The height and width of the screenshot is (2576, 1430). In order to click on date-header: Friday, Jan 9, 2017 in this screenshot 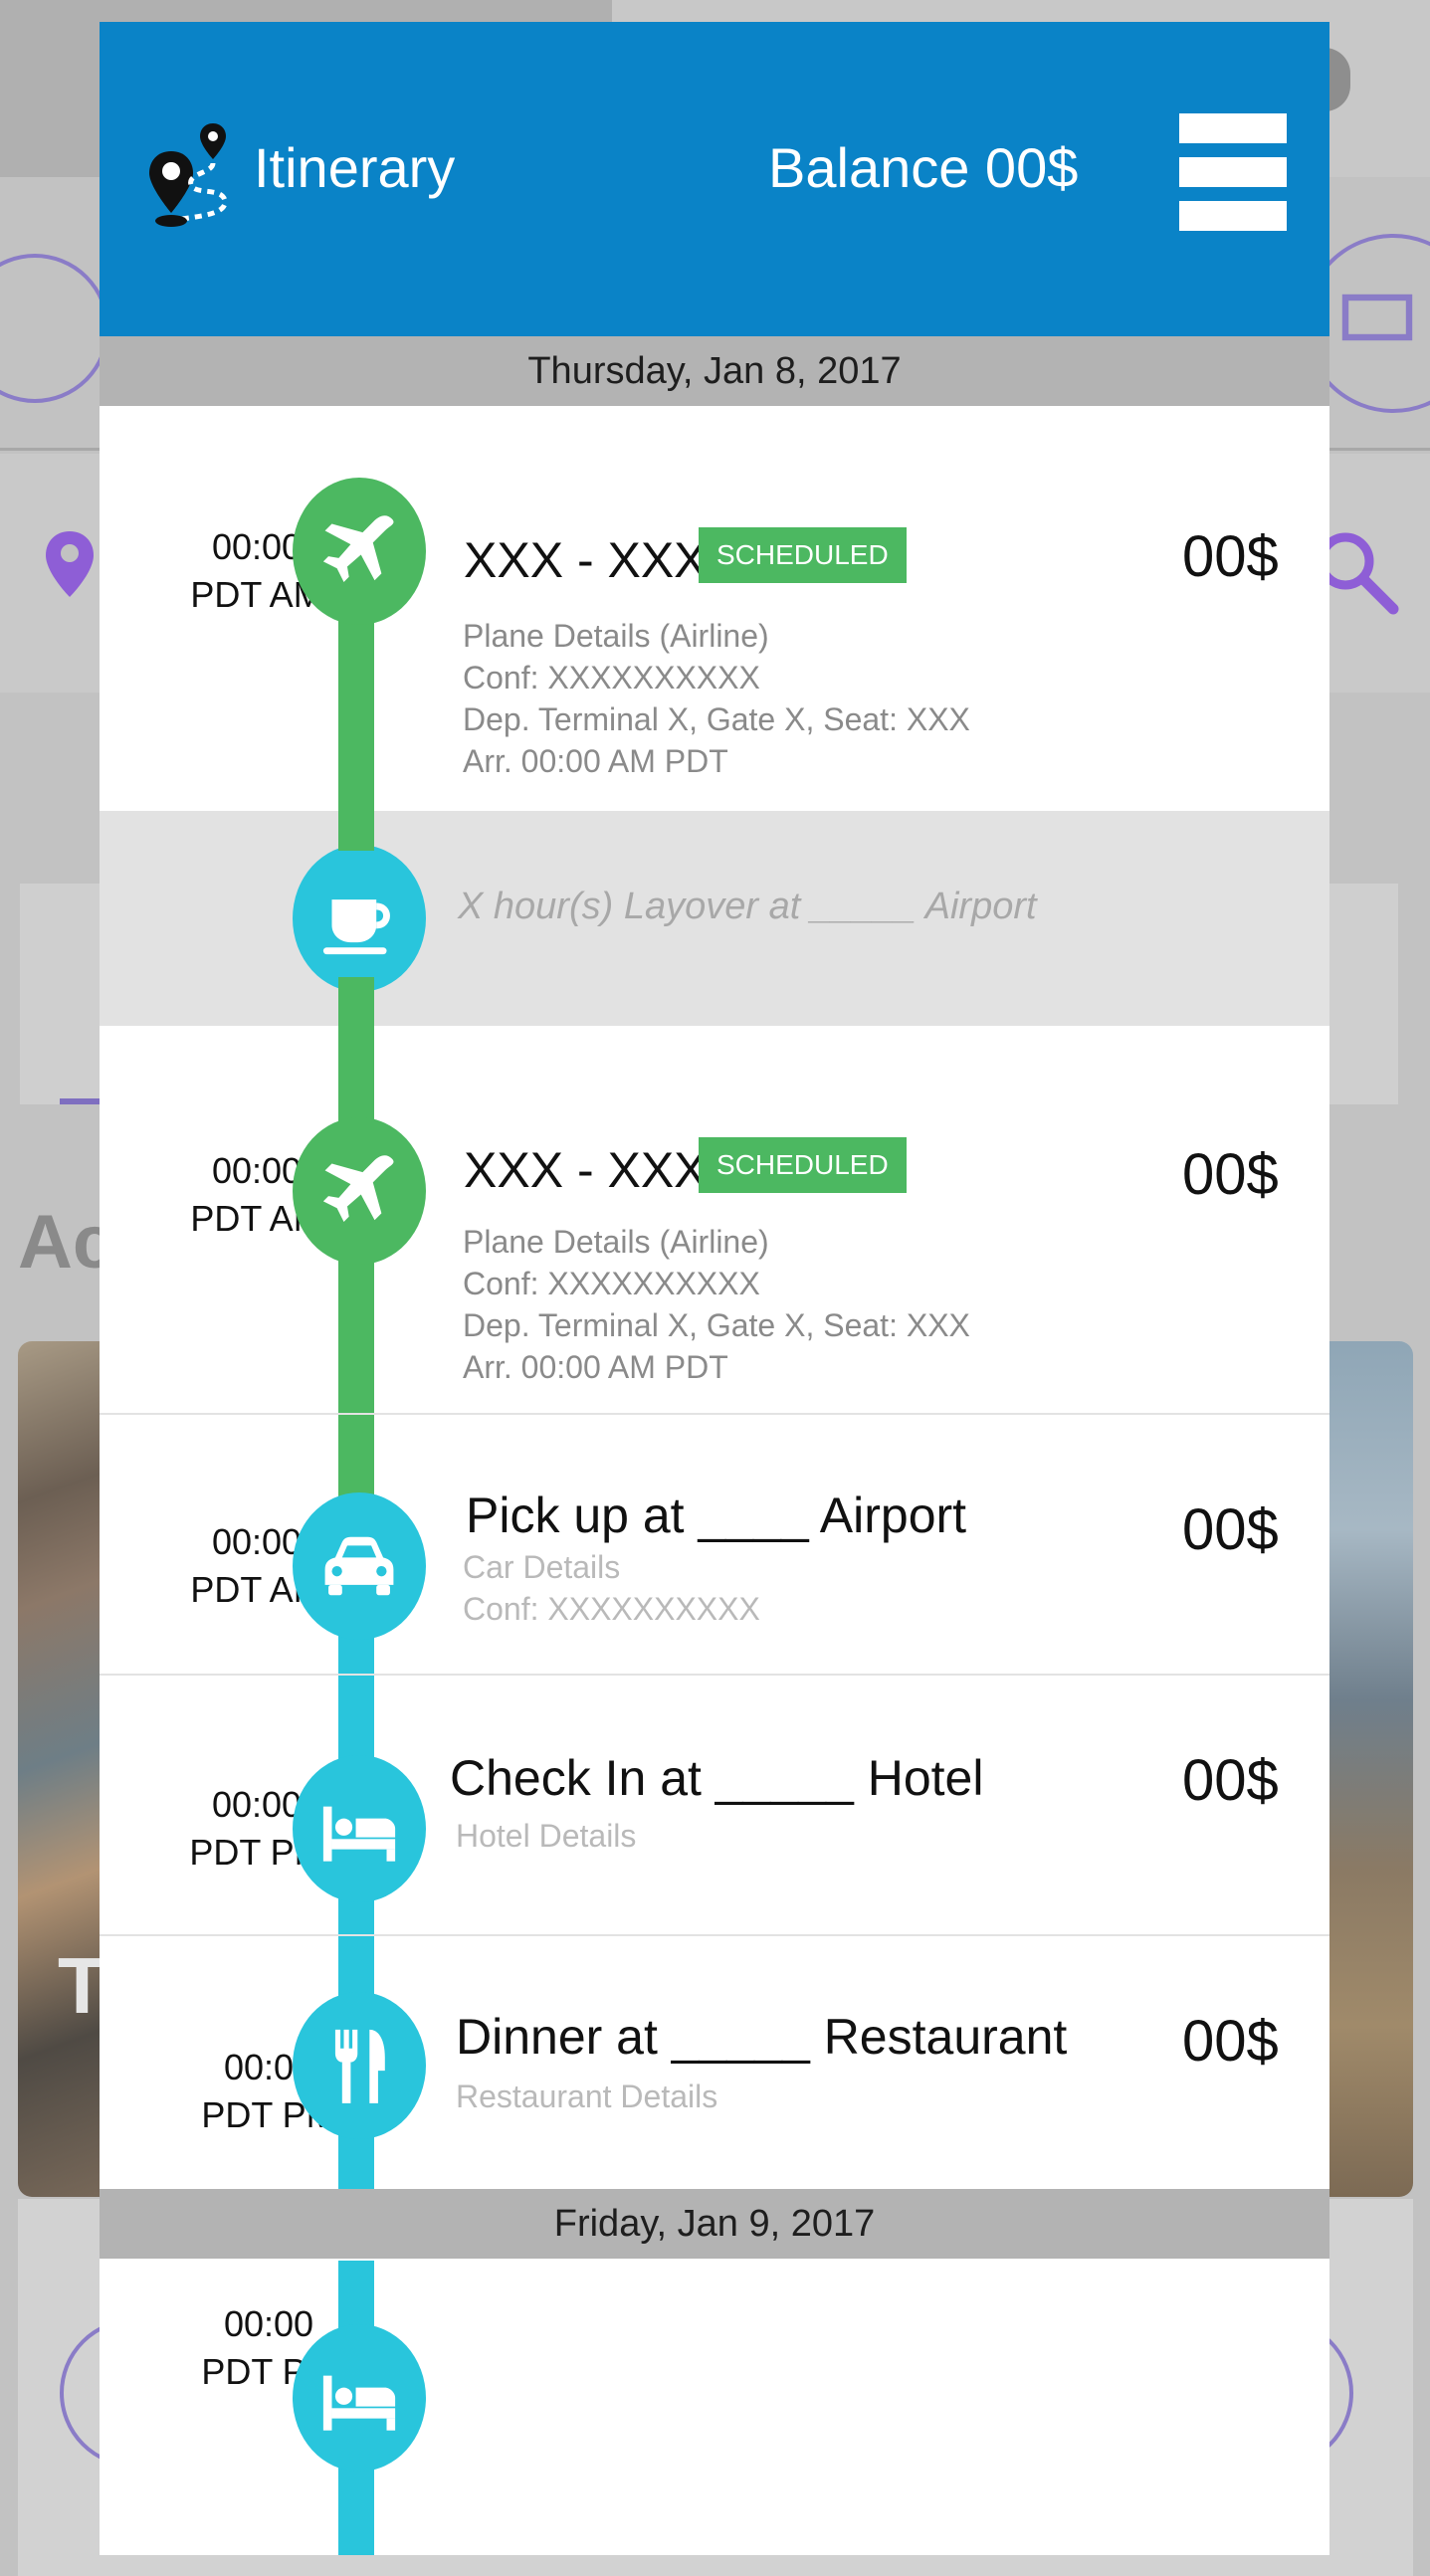, I will do `click(714, 2224)`.